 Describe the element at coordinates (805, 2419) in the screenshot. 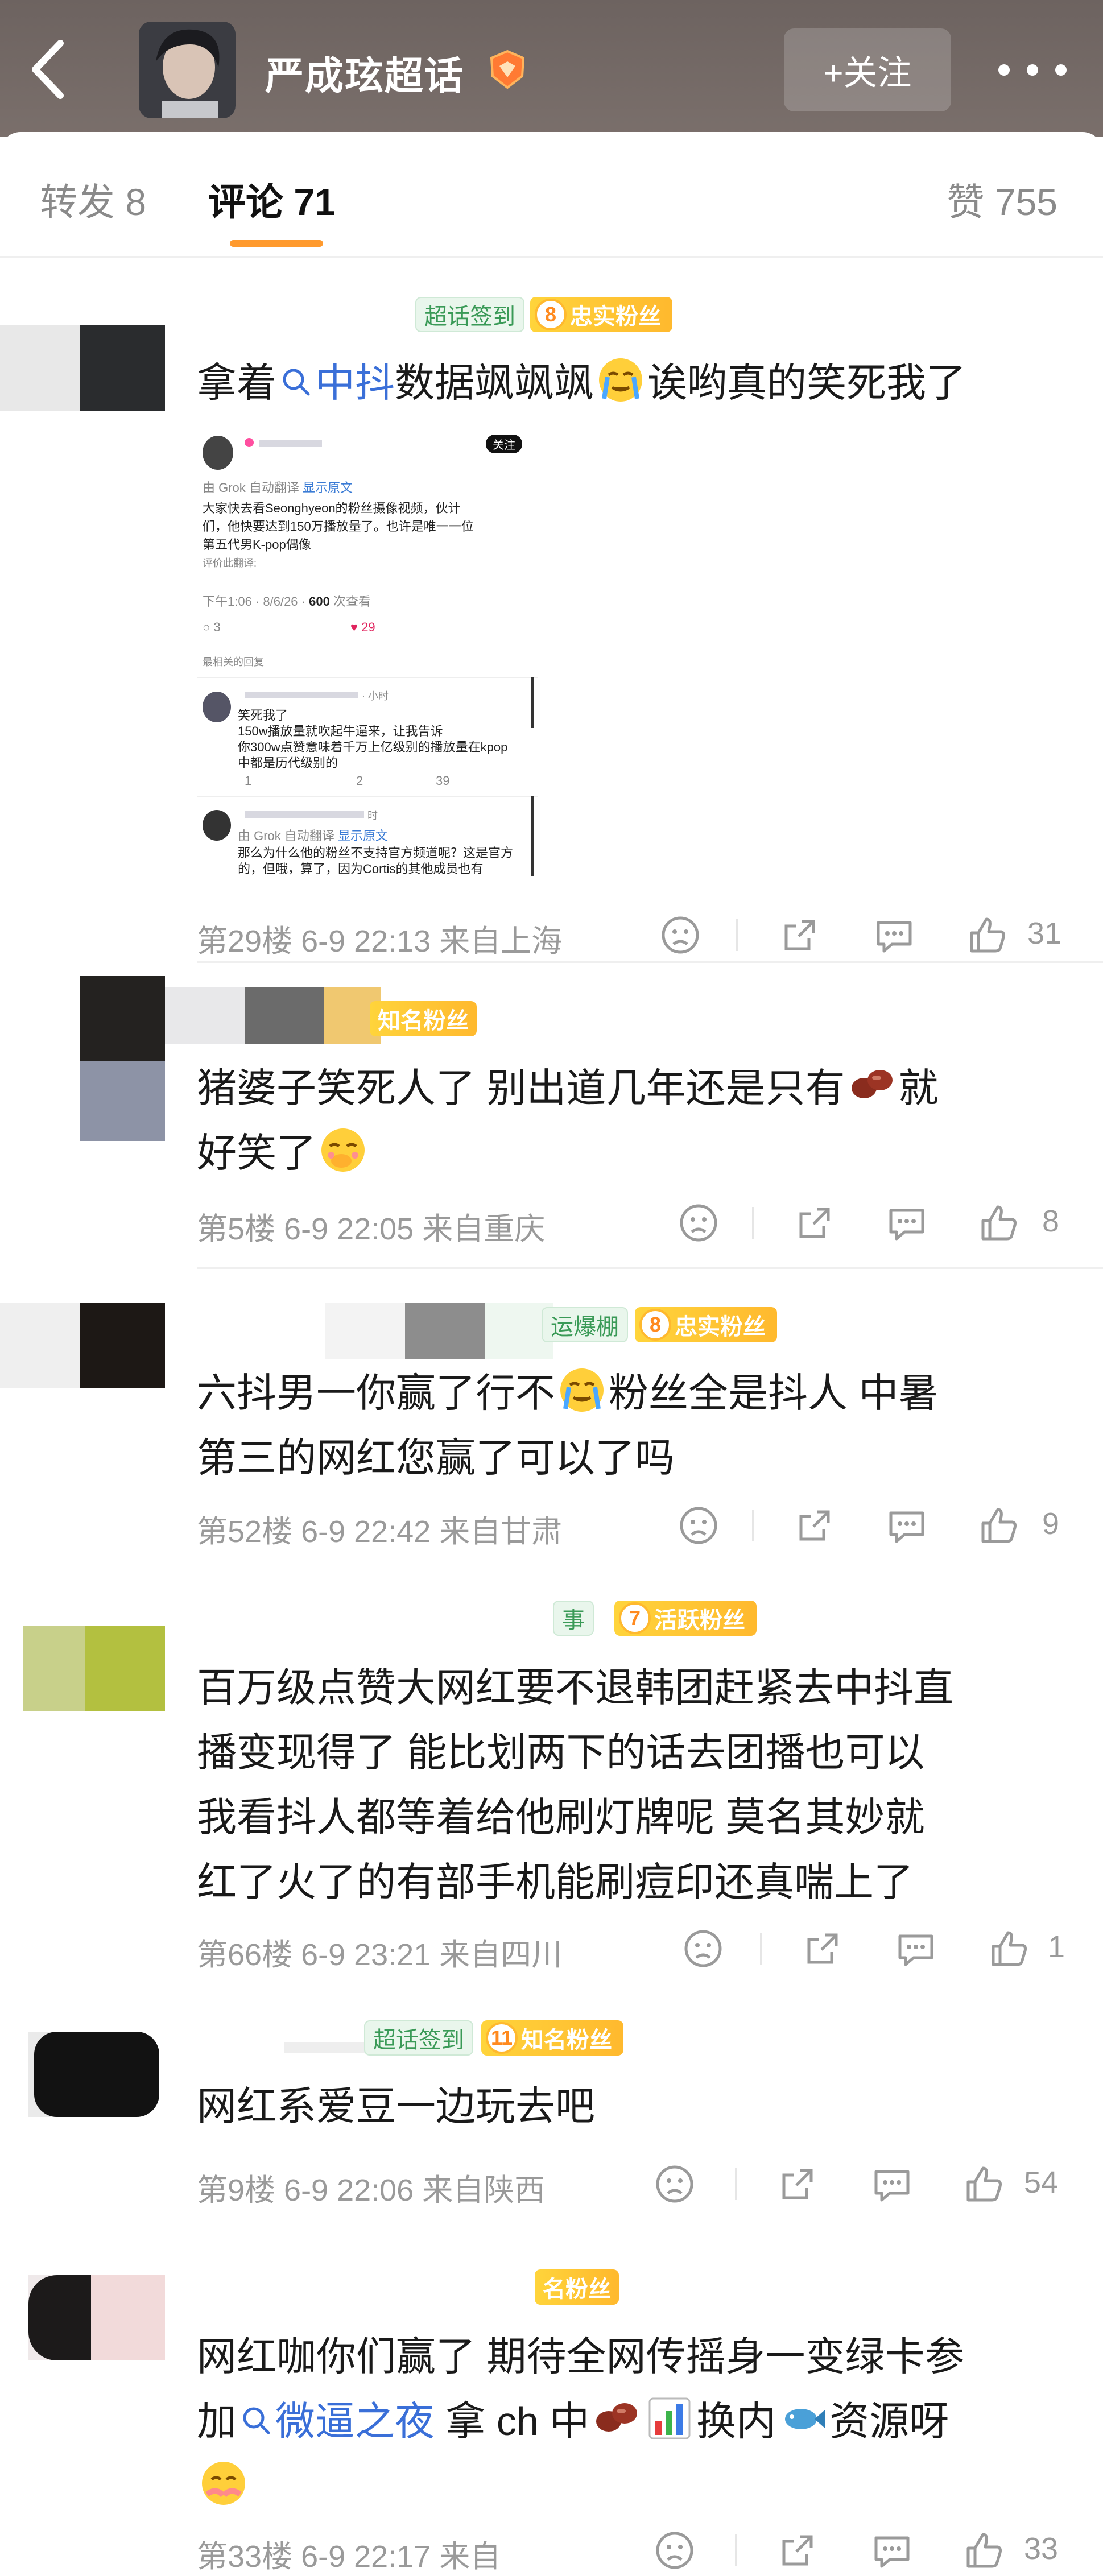

I see `fish-emoji-icon` at that location.